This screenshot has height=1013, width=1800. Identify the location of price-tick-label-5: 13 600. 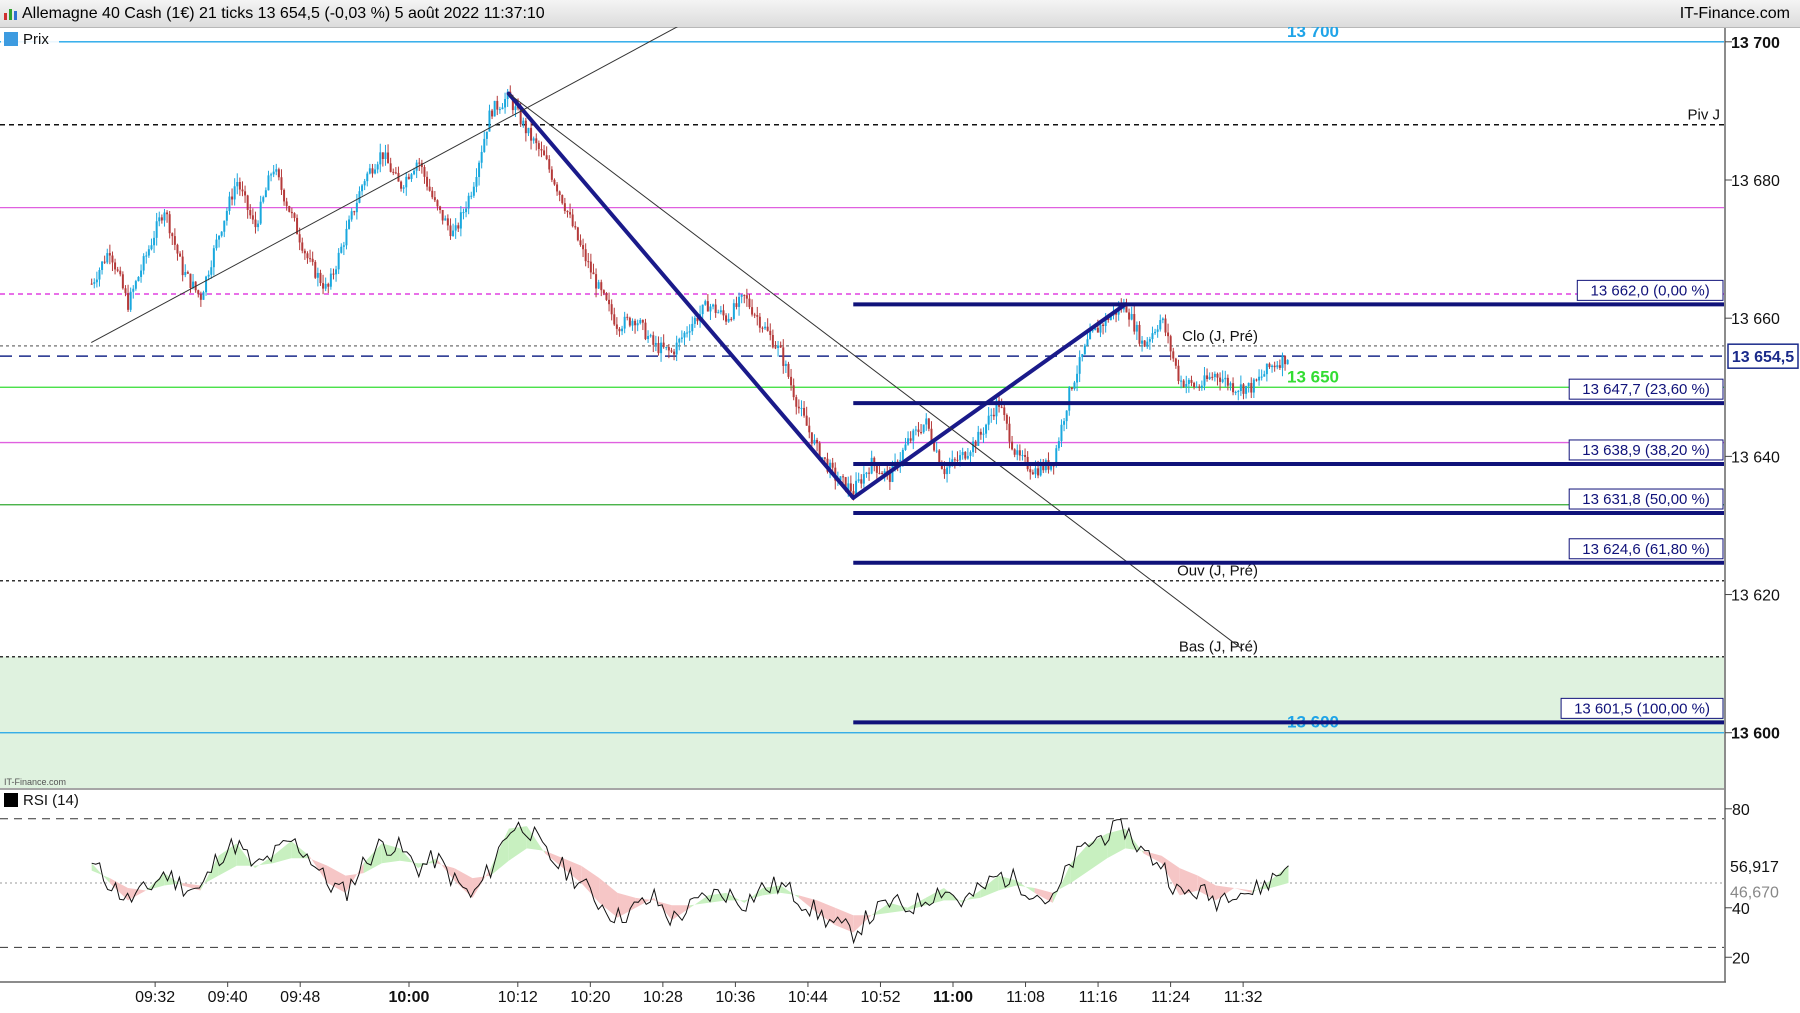
(1755, 734).